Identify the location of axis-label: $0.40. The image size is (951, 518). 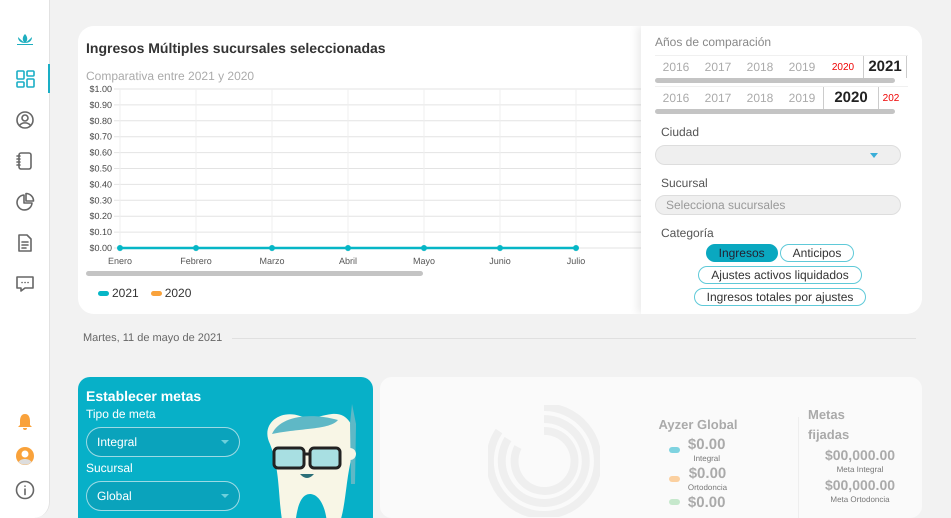
(100, 184).